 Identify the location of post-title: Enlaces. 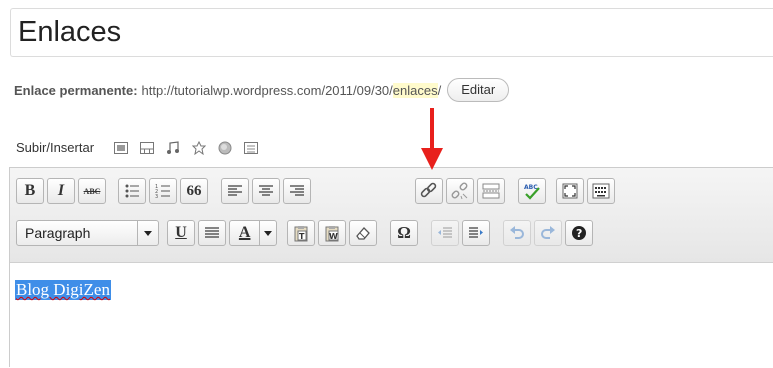
(69, 32).